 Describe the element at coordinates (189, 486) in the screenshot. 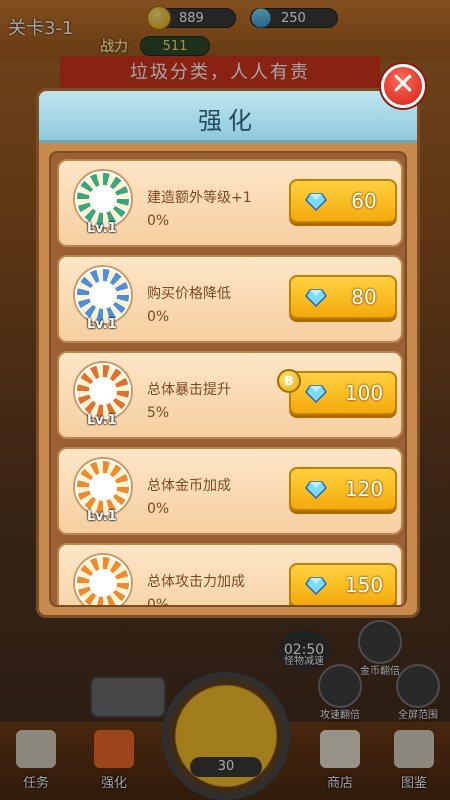

I see `upgrade-name: 总体金币加成` at that location.